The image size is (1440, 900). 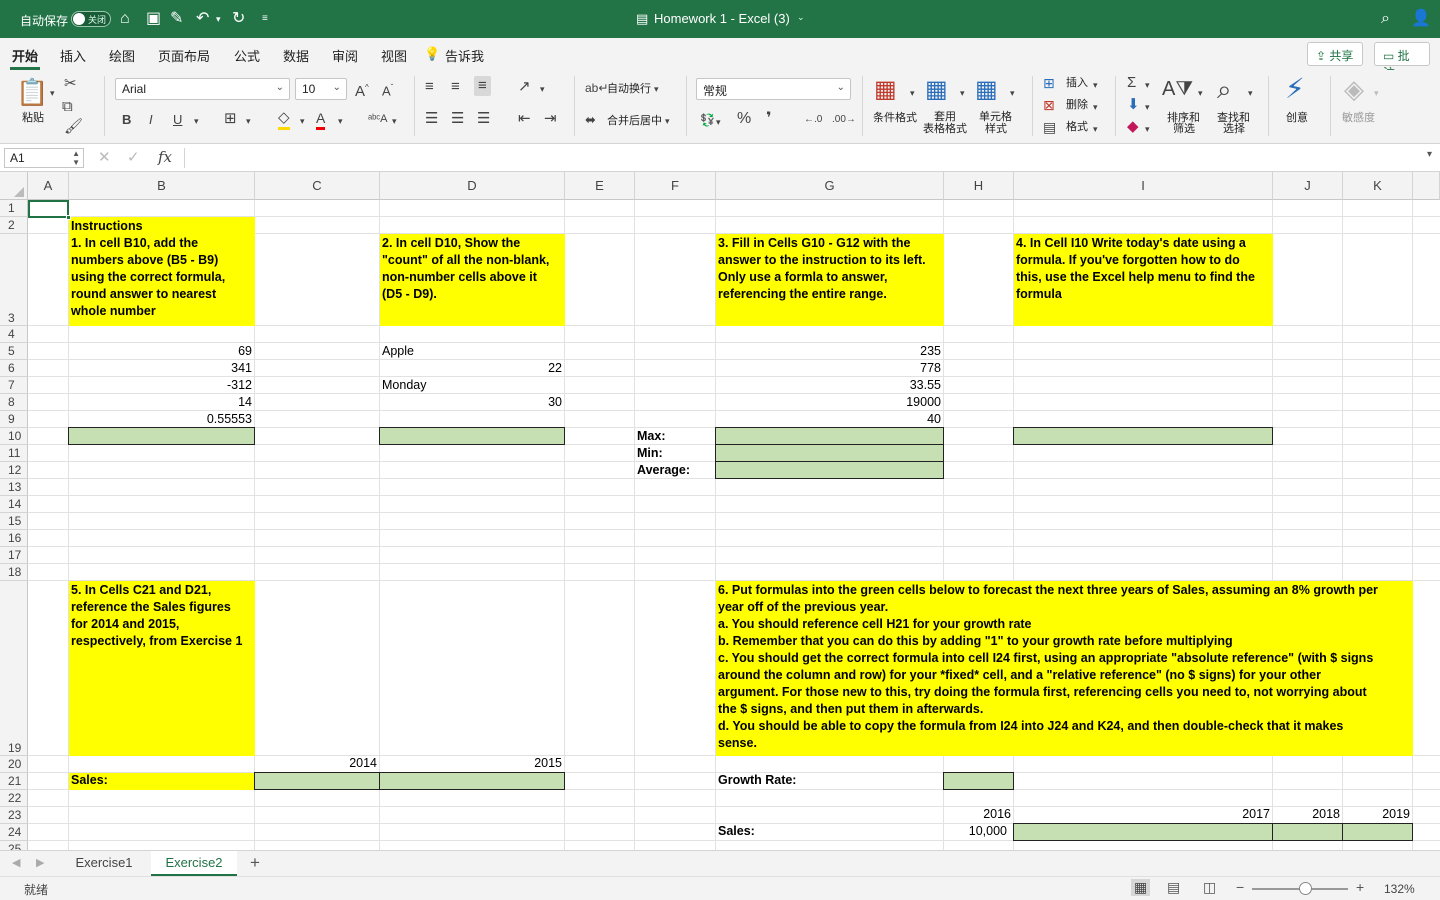 What do you see at coordinates (194, 863) in the screenshot?
I see `sheet-tab-exercise2: Exercise2` at bounding box center [194, 863].